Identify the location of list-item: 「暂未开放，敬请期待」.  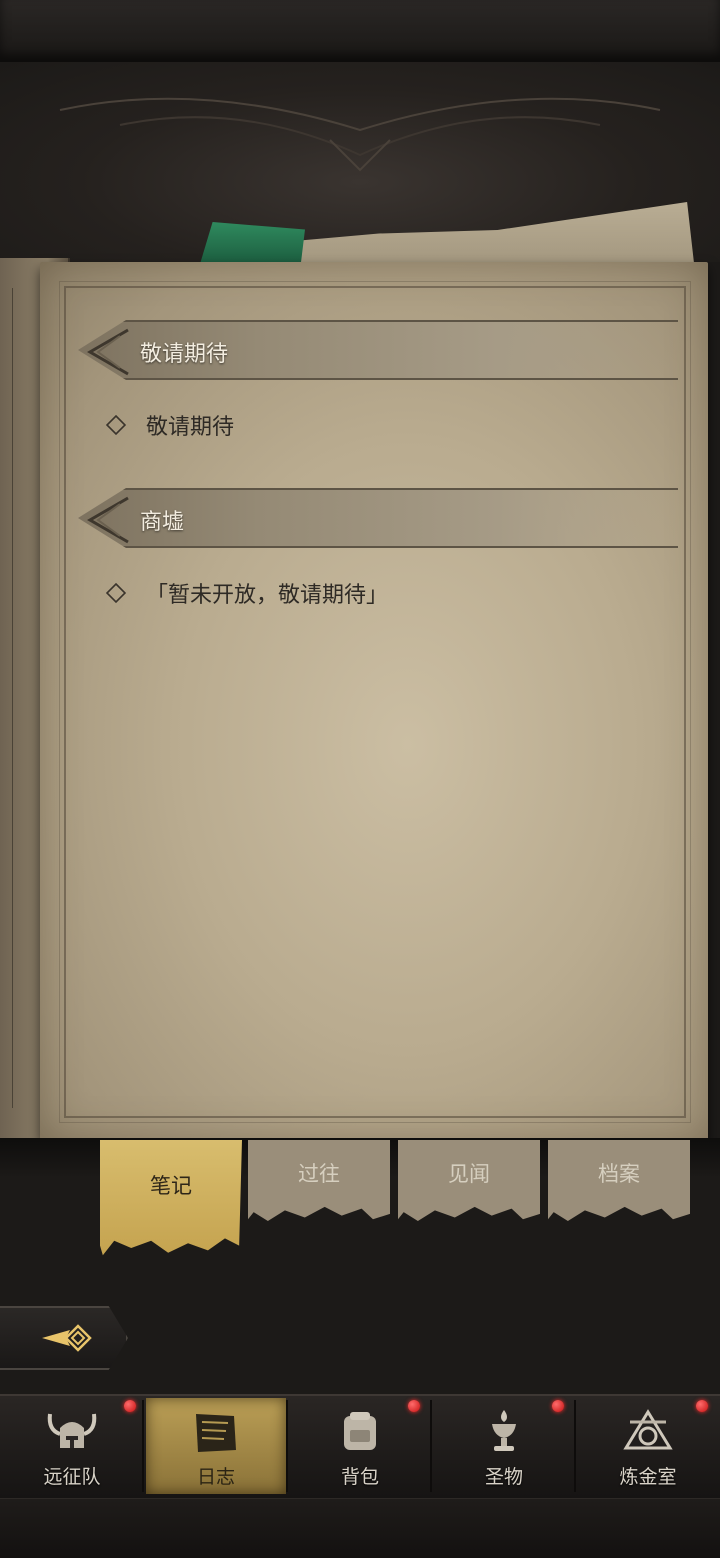
(247, 593).